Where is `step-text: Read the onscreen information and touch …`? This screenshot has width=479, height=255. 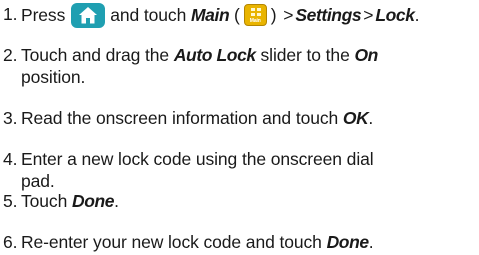
step-text: Read the onscreen information and touch … is located at coordinates (247, 118).